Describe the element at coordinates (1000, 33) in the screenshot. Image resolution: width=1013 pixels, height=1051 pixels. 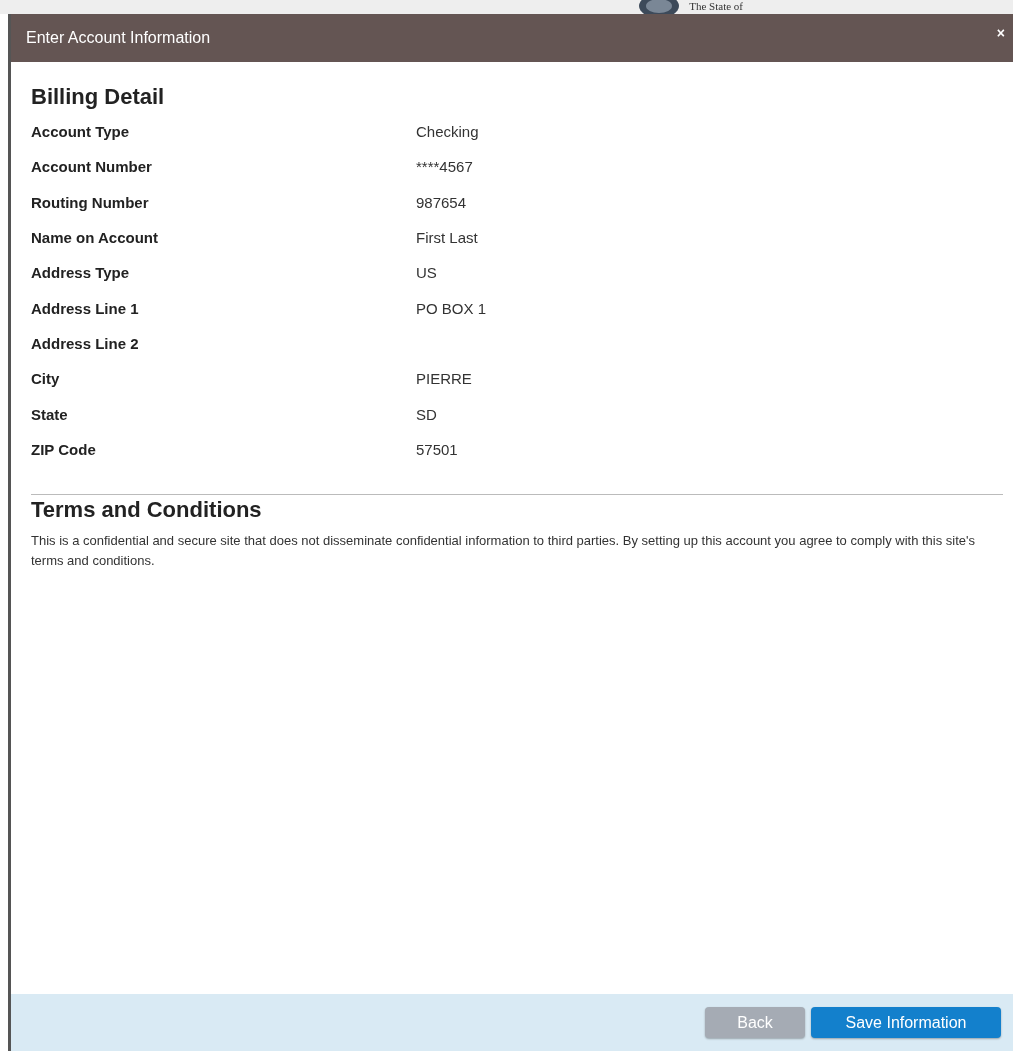
I see `close-button: ×` at that location.